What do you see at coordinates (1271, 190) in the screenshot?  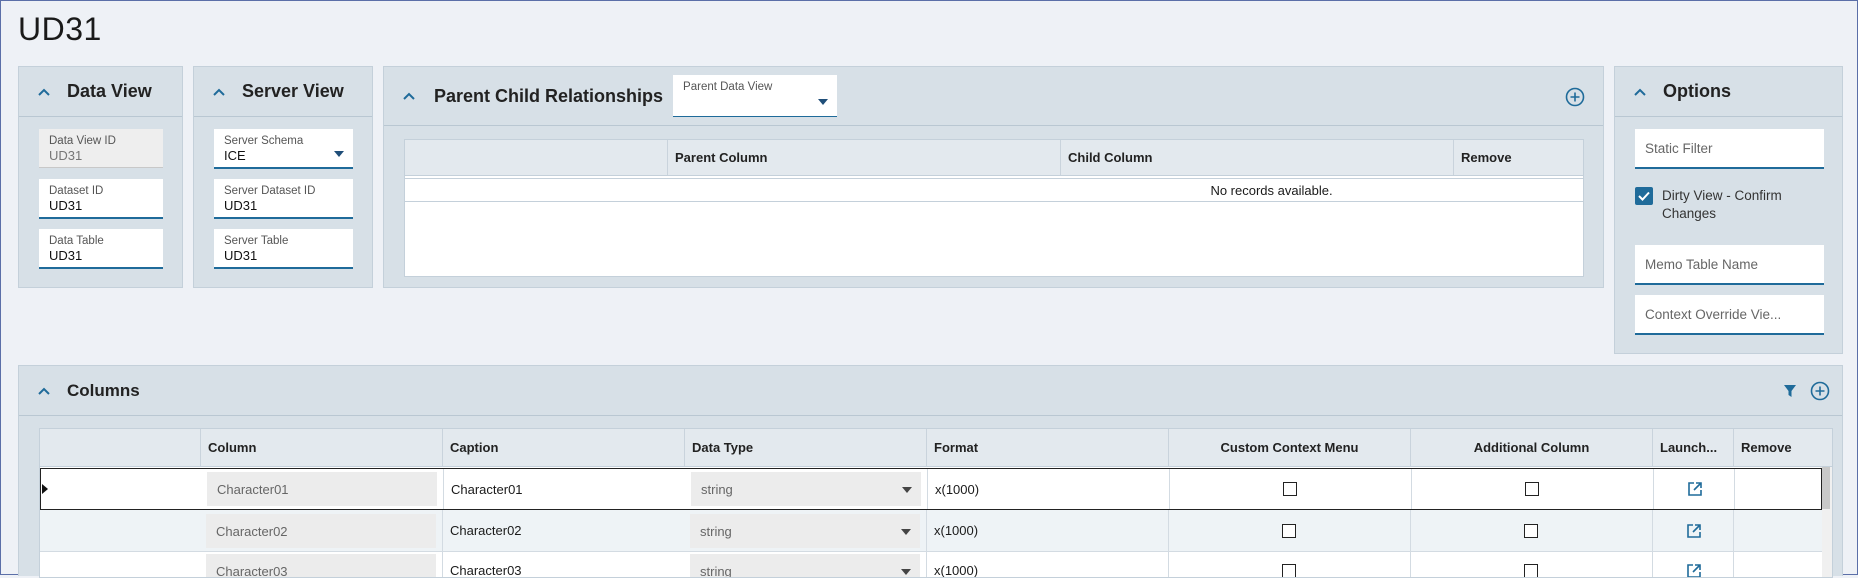 I see `no-records-text: No records available.` at bounding box center [1271, 190].